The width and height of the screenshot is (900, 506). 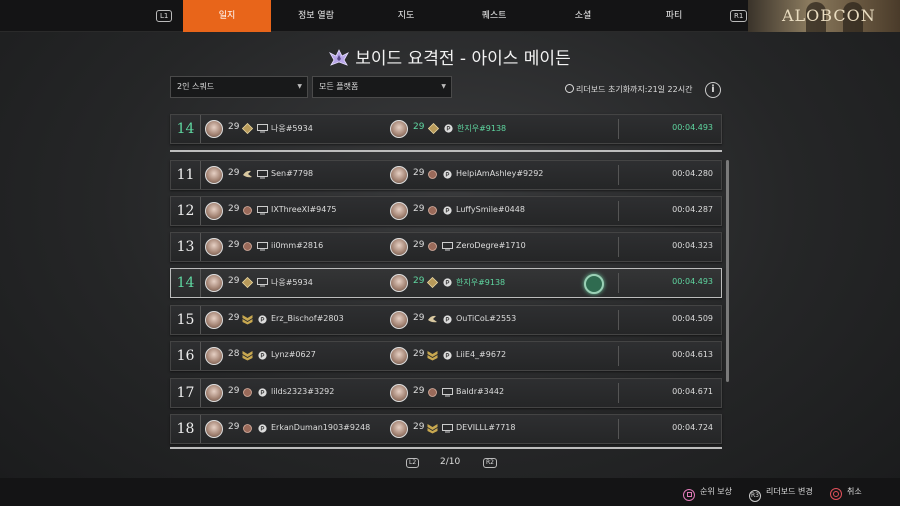 I want to click on tab-info: 정보 열람, so click(x=316, y=16).